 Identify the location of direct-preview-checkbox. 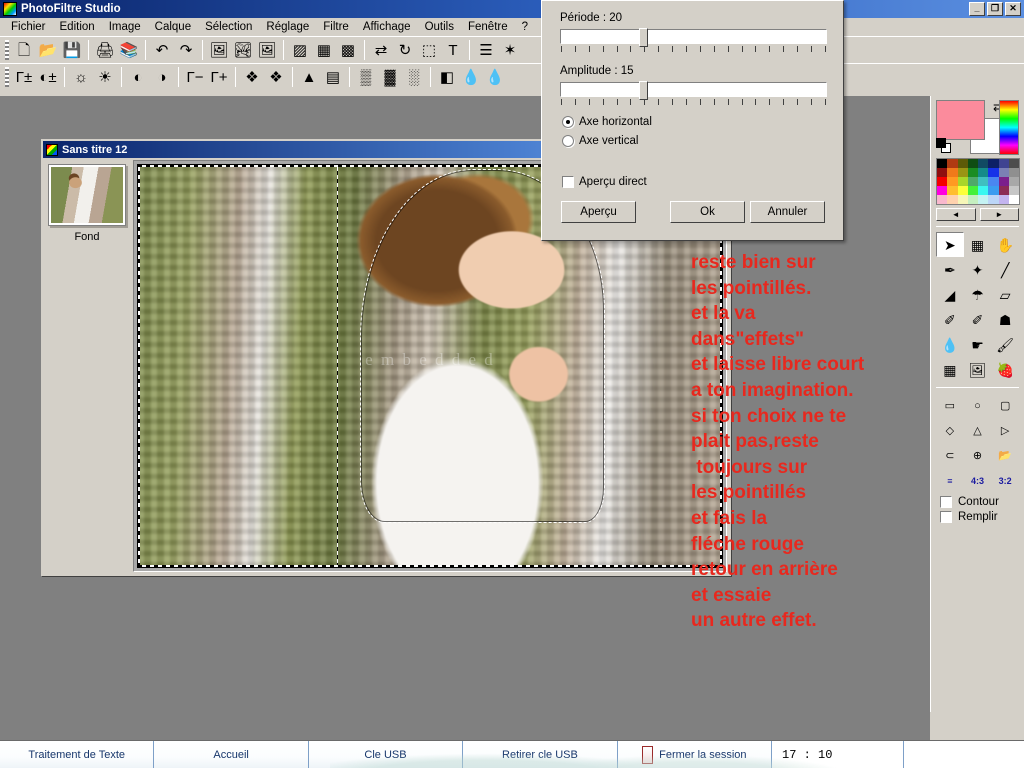
(568, 182).